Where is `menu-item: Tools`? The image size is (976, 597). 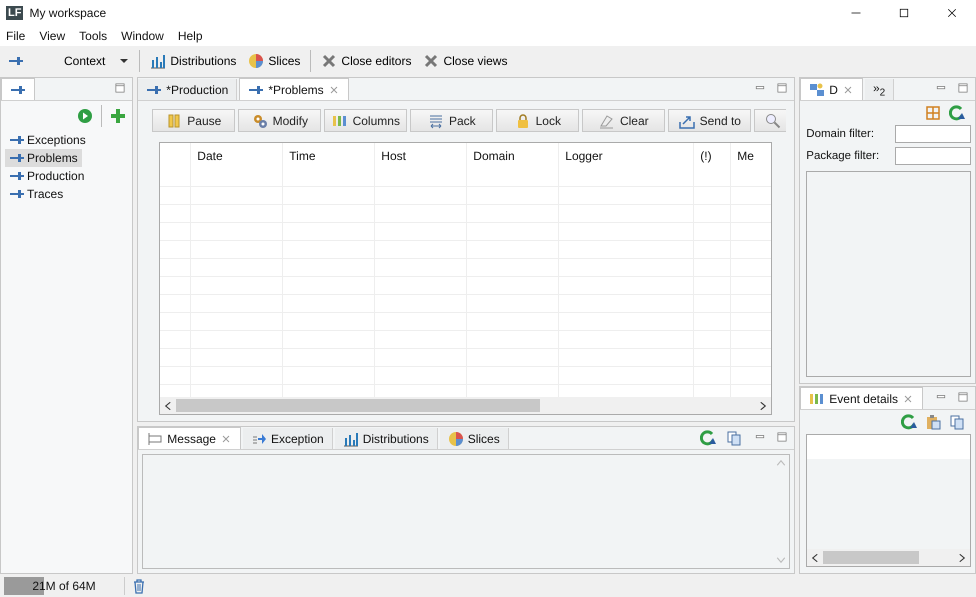 menu-item: Tools is located at coordinates (93, 36).